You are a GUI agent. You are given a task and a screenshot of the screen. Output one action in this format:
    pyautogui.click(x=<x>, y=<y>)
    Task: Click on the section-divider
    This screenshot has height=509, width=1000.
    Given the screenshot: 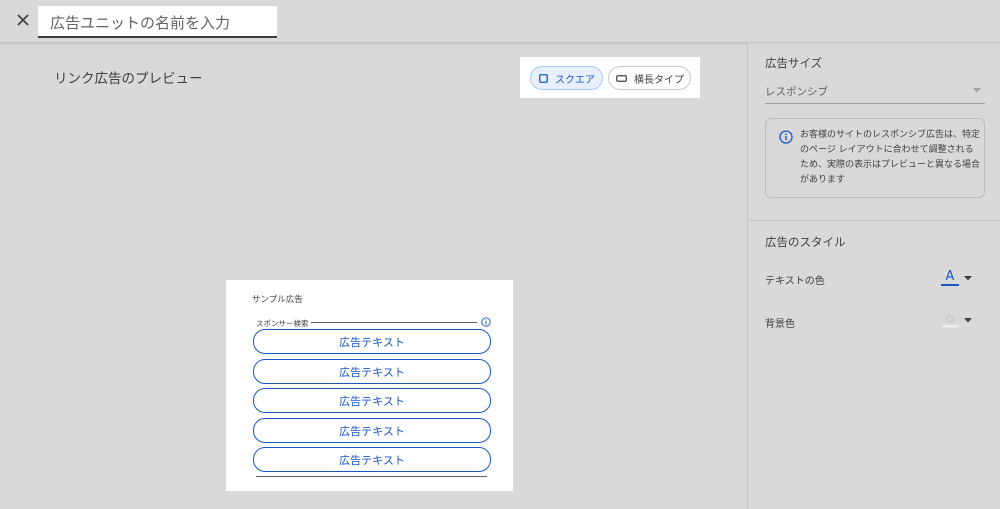 What is the action you would take?
    pyautogui.click(x=874, y=220)
    